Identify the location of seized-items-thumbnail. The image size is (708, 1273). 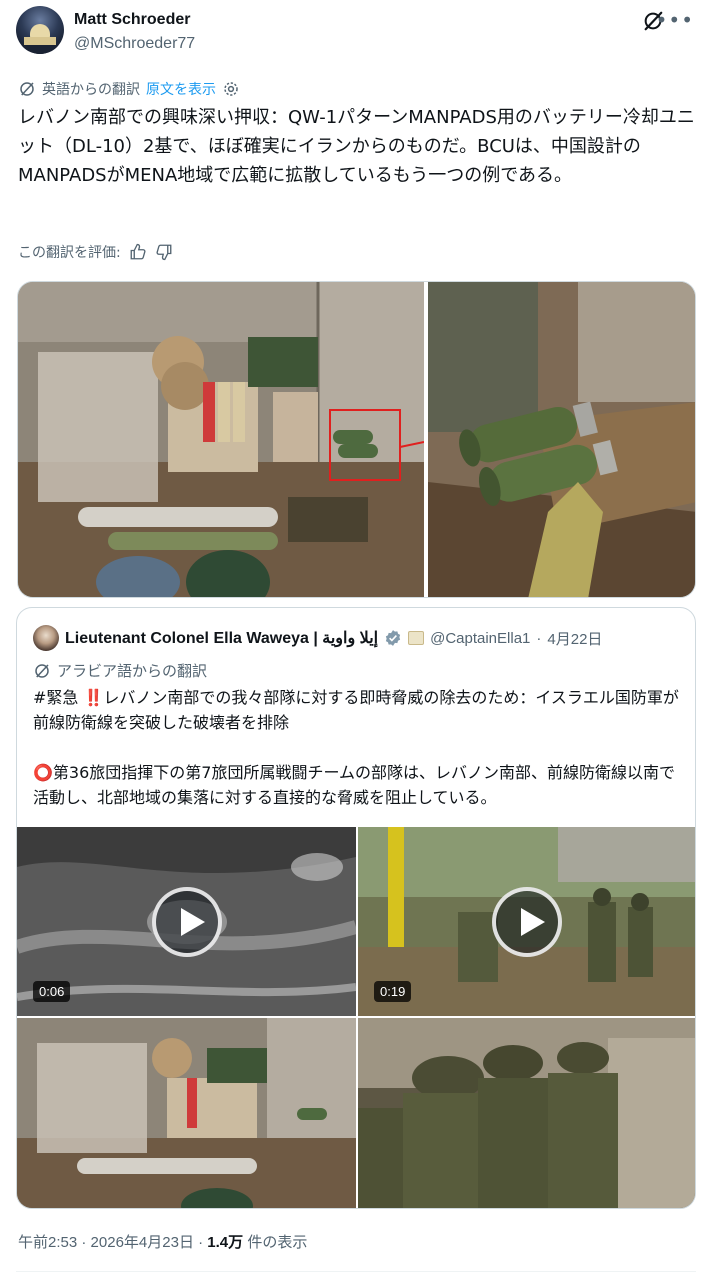
(186, 1113).